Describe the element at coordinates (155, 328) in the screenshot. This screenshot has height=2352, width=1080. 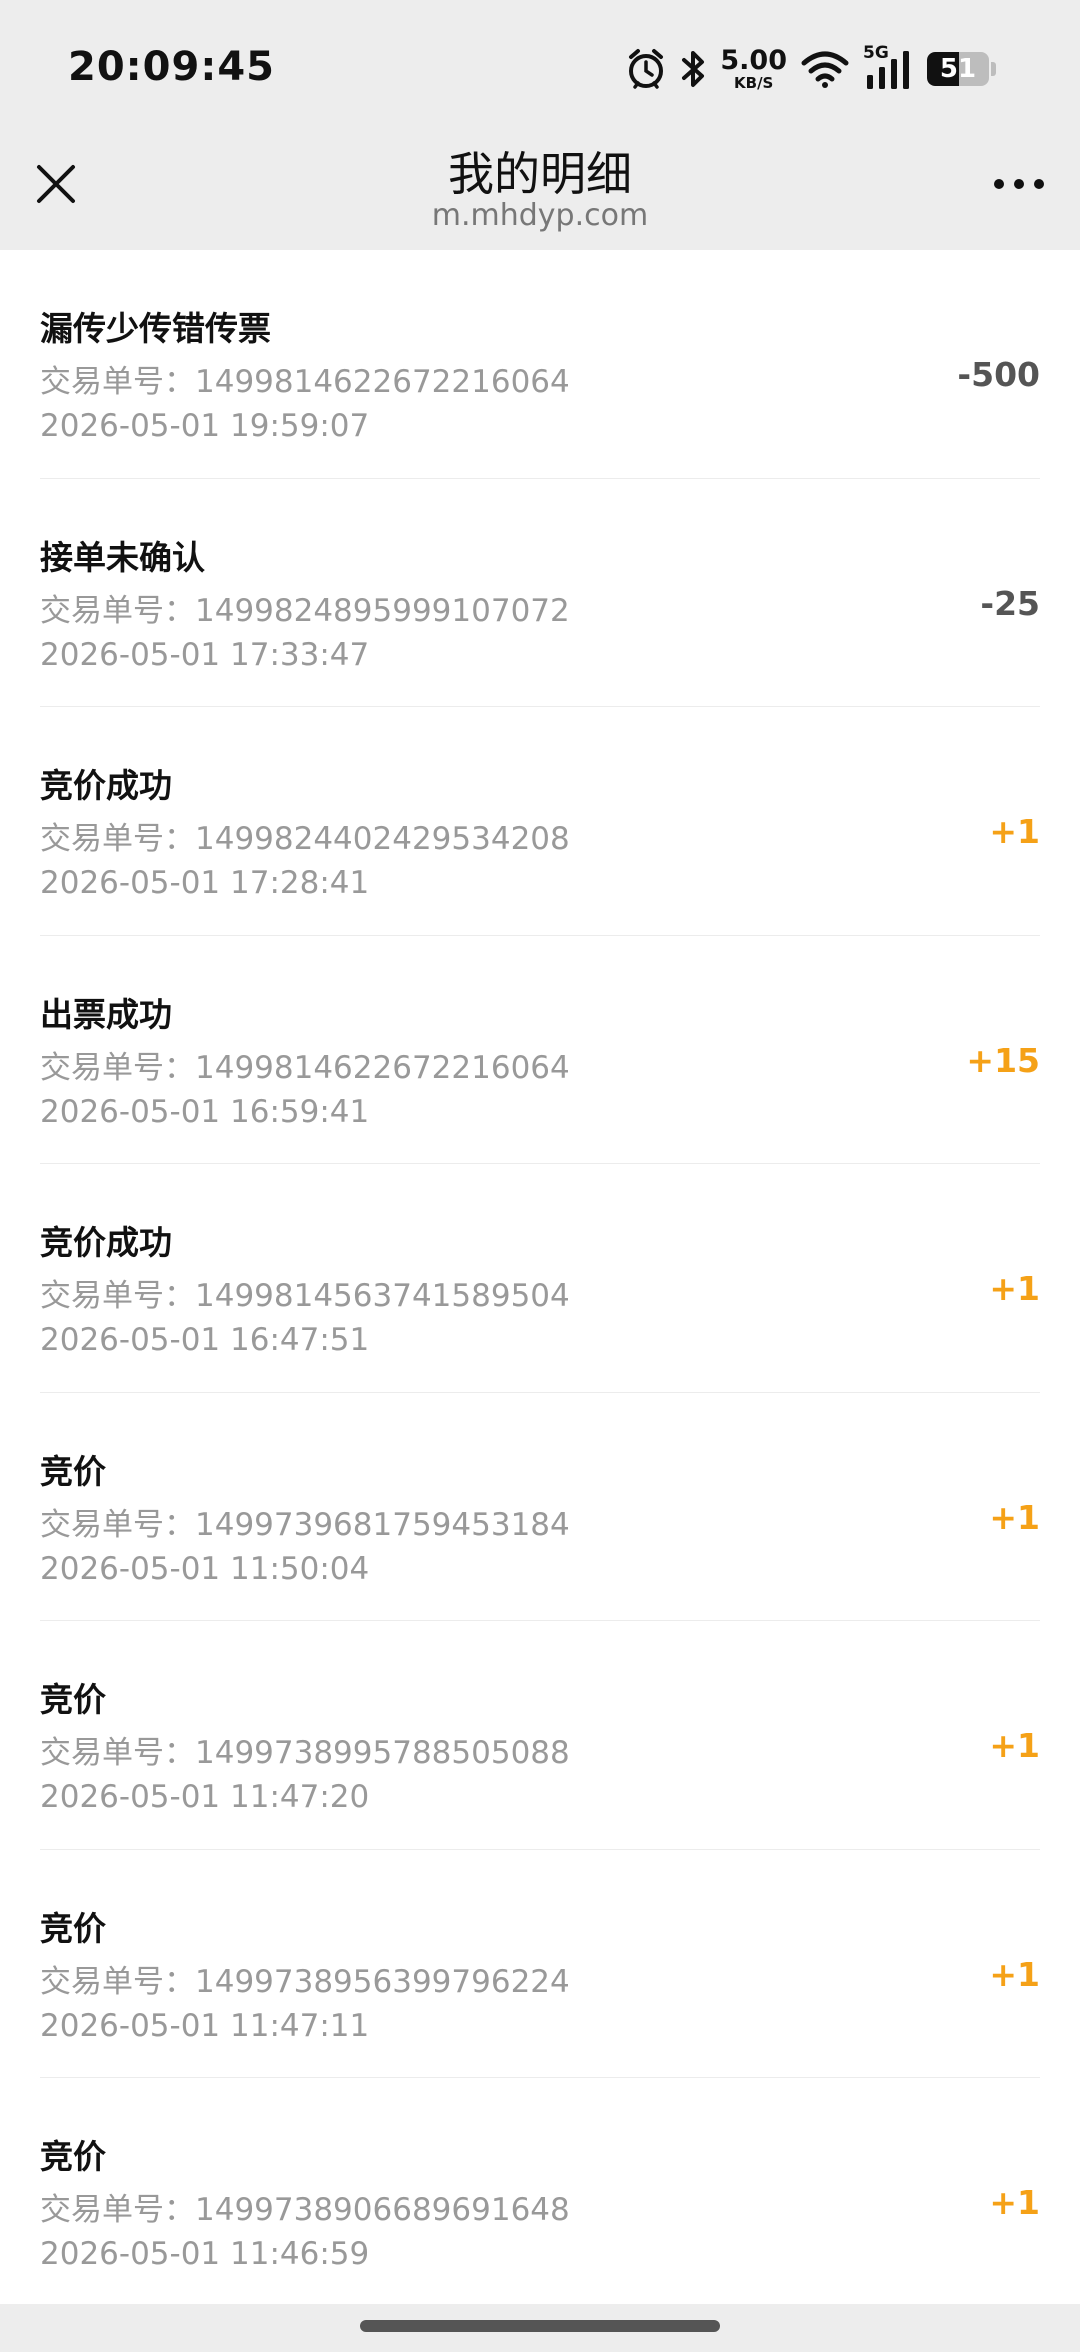
I see `transaction-type: 漏传少传错传票` at that location.